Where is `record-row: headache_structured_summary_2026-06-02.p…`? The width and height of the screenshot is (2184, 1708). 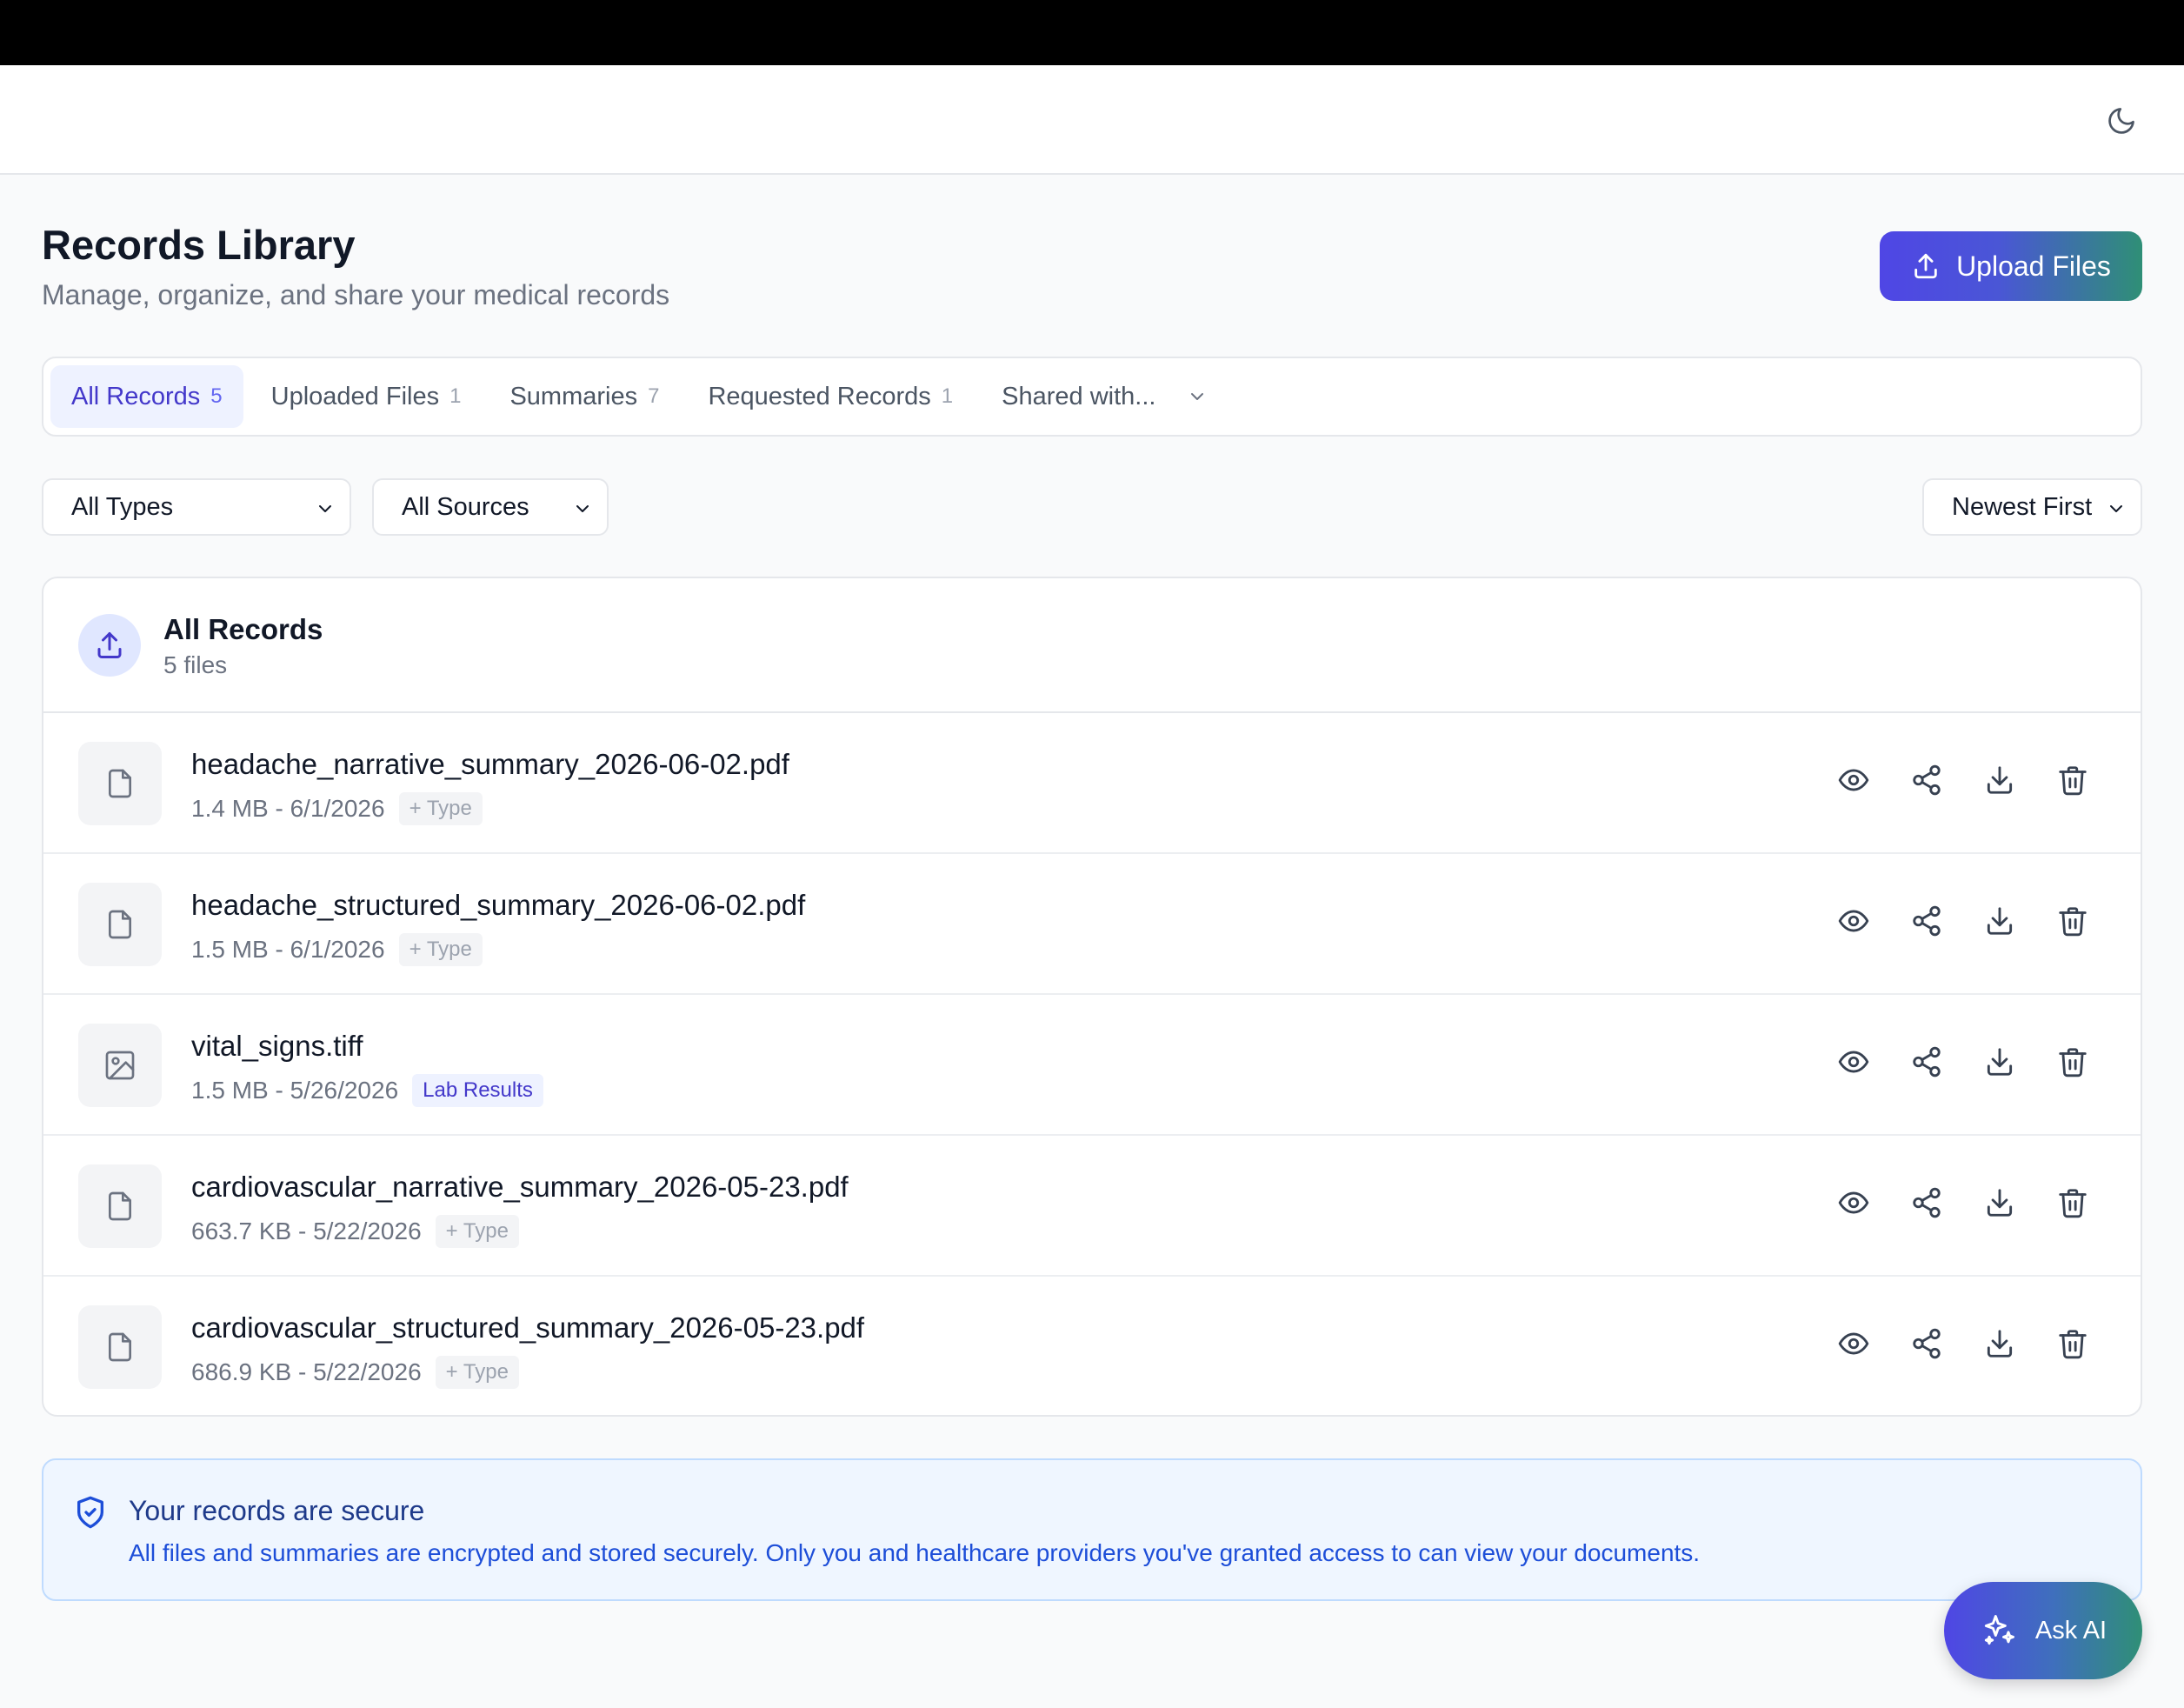 record-row: headache_structured_summary_2026-06-02.p… is located at coordinates (1092, 924).